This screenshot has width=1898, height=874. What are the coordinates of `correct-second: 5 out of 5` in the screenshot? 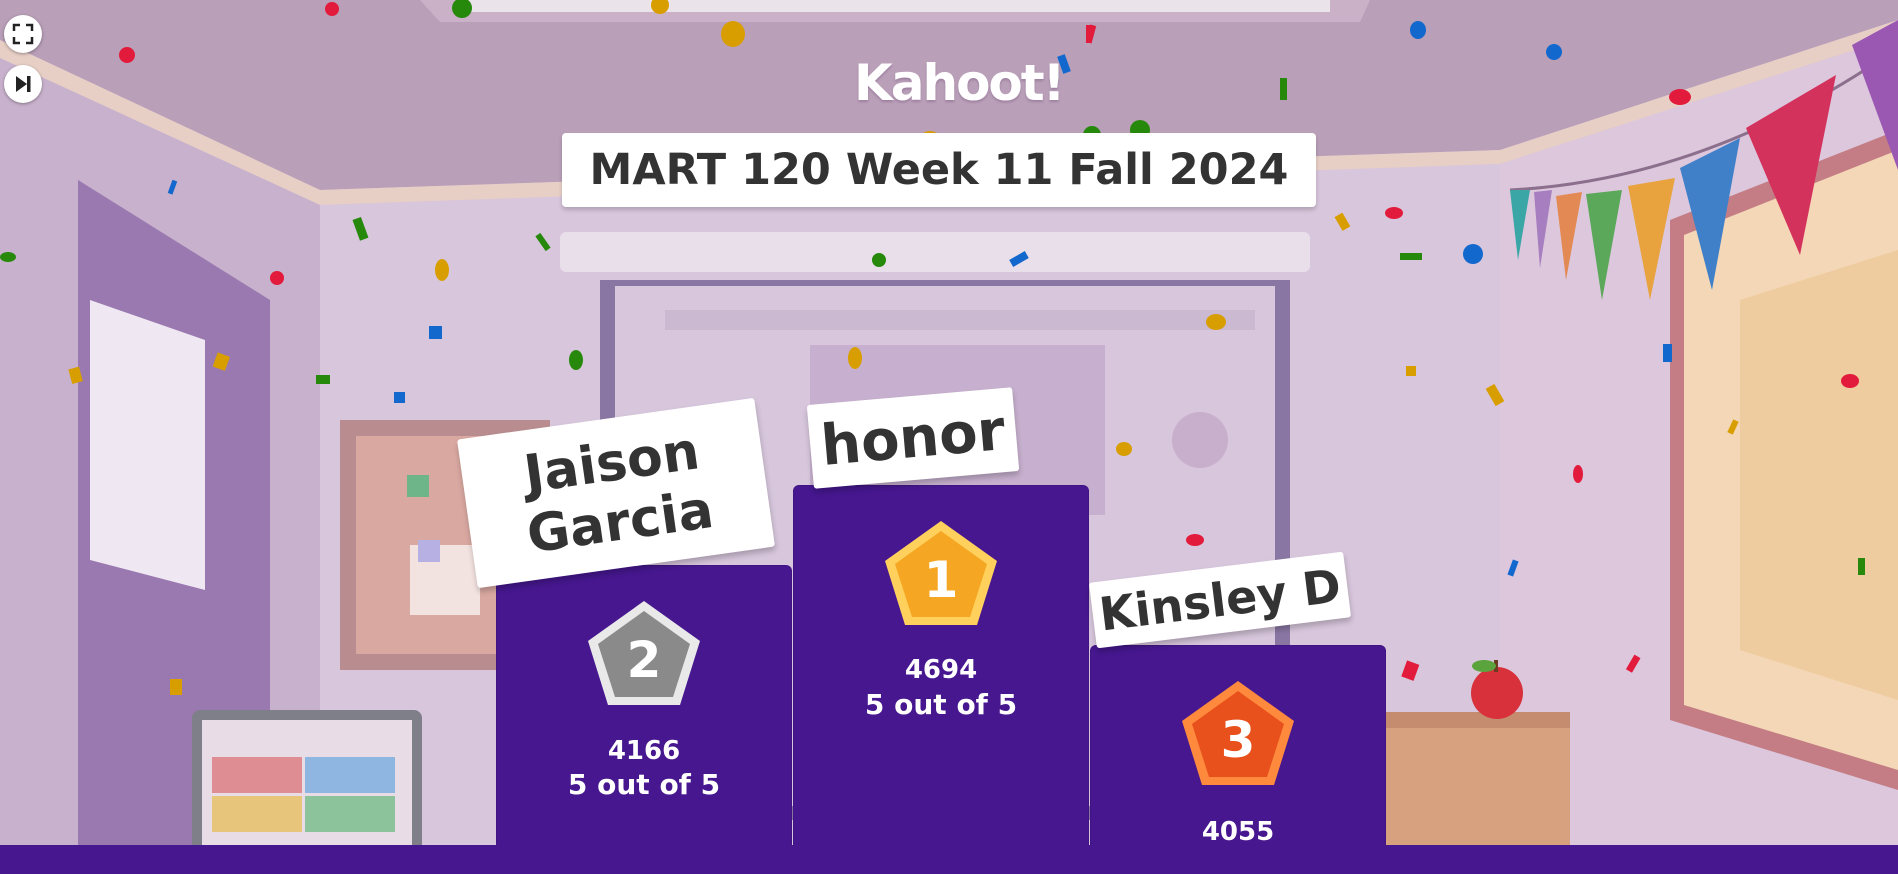 It's located at (644, 784).